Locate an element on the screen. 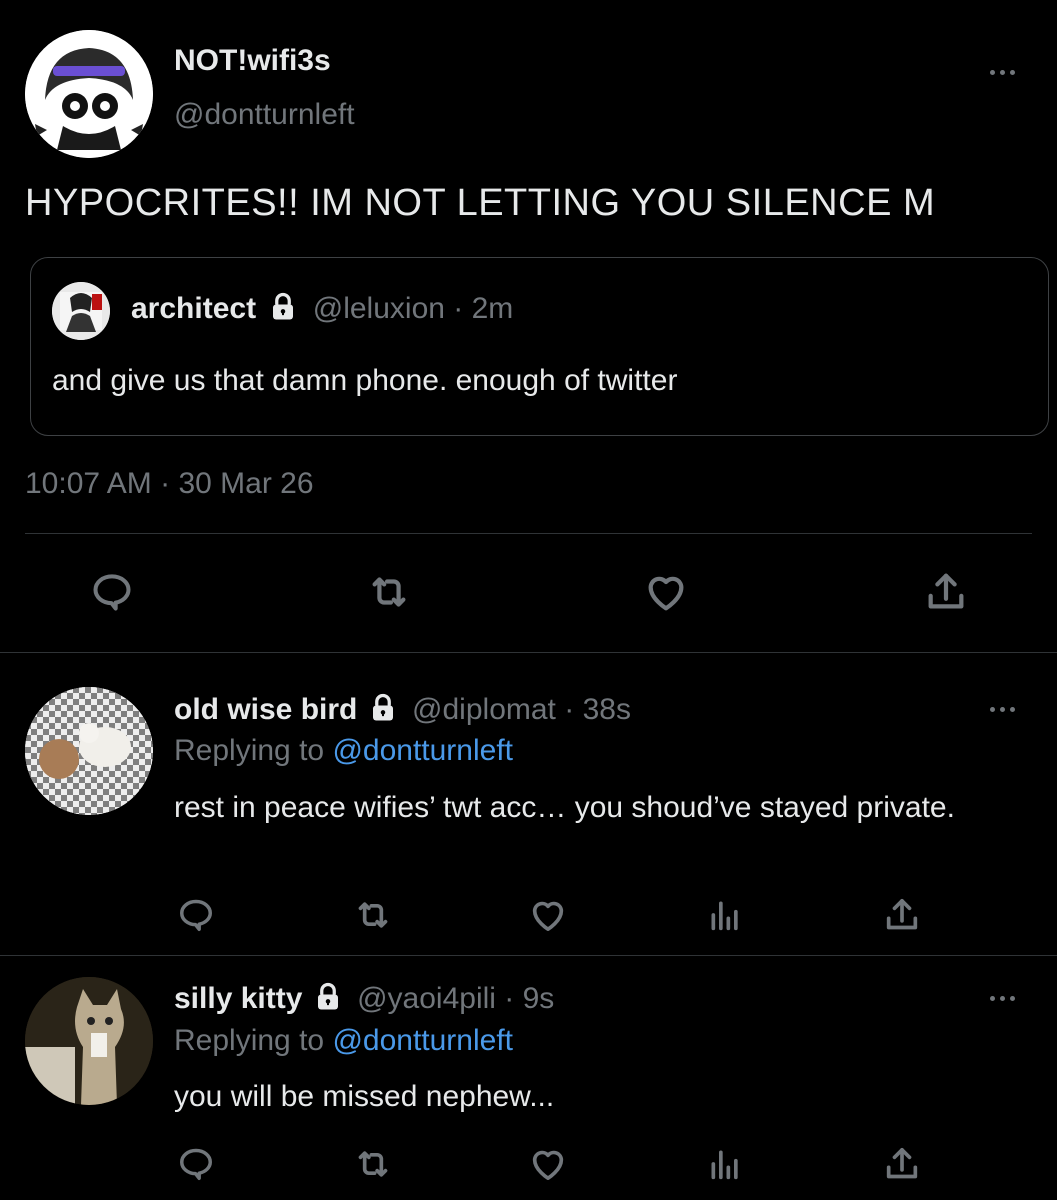 The height and width of the screenshot is (1200, 1057). quoted-avatar is located at coordinates (81, 311).